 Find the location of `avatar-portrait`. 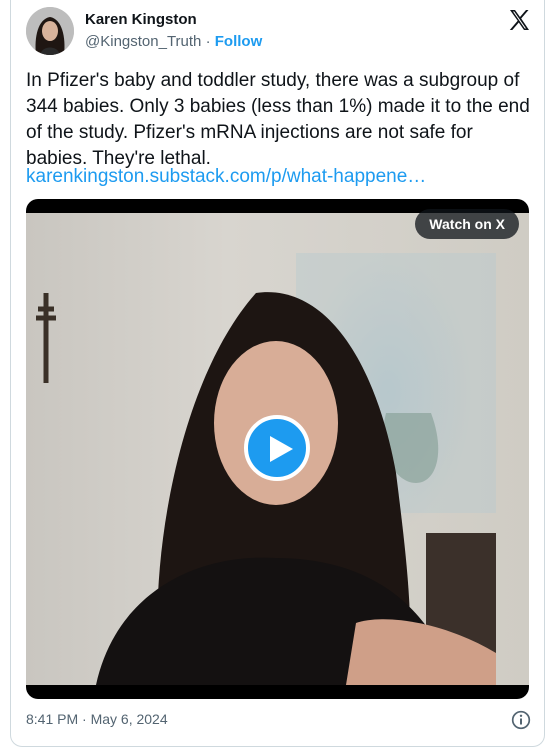

avatar-portrait is located at coordinates (50, 31).